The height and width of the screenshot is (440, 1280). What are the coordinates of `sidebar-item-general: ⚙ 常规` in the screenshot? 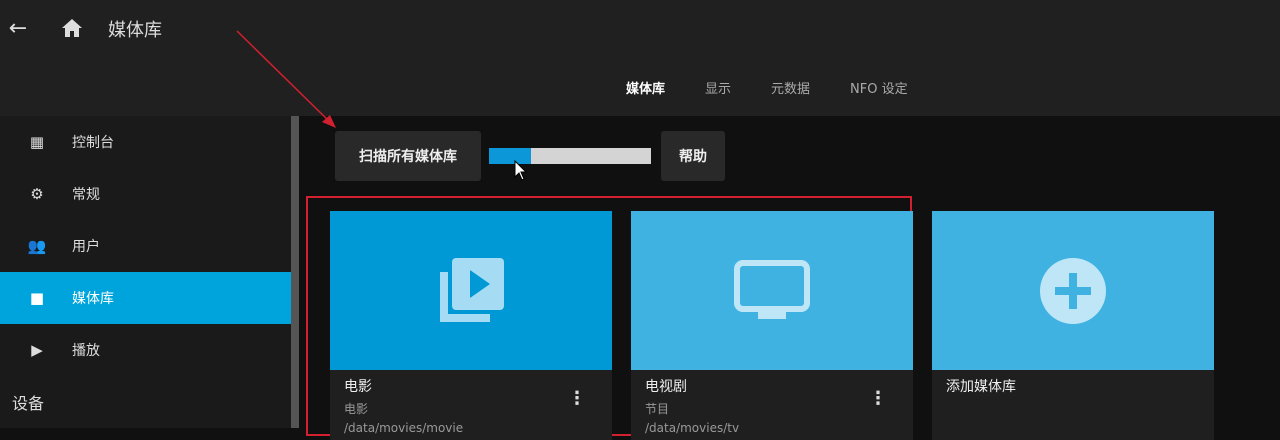 It's located at (145, 194).